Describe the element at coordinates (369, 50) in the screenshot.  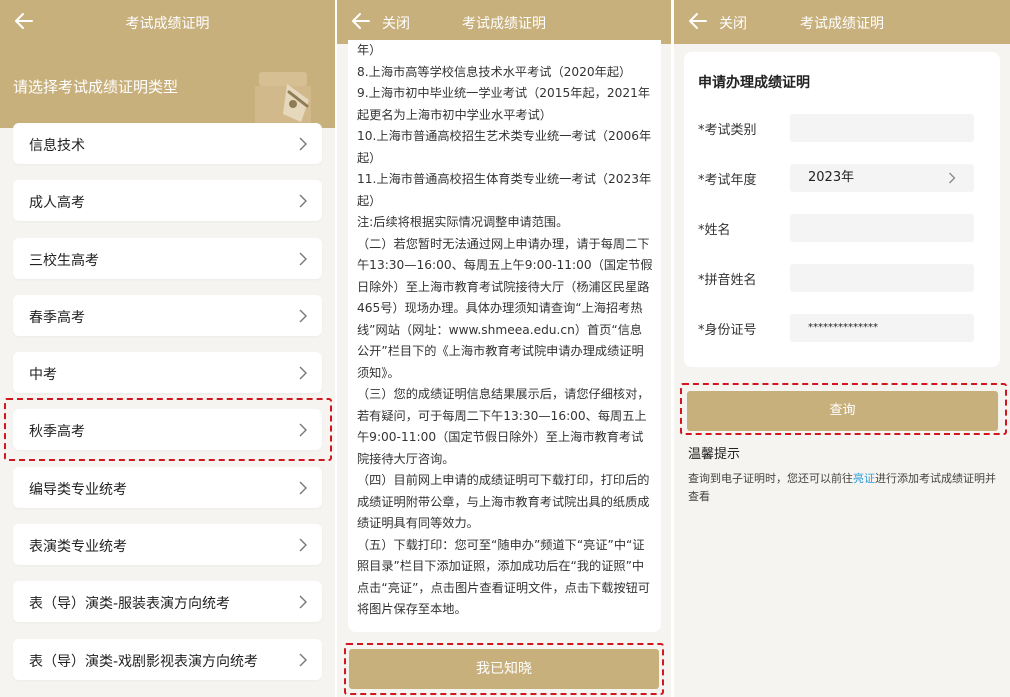
I see `notice-paragraph: 年）` at that location.